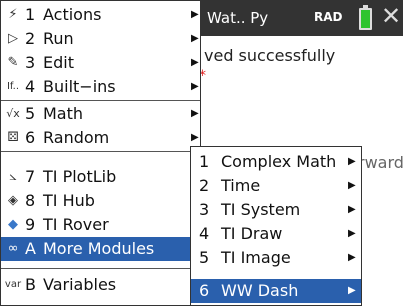 This screenshot has height=308, width=403. Describe the element at coordinates (13, 248) in the screenshot. I see `modules-icon: ∞` at that location.